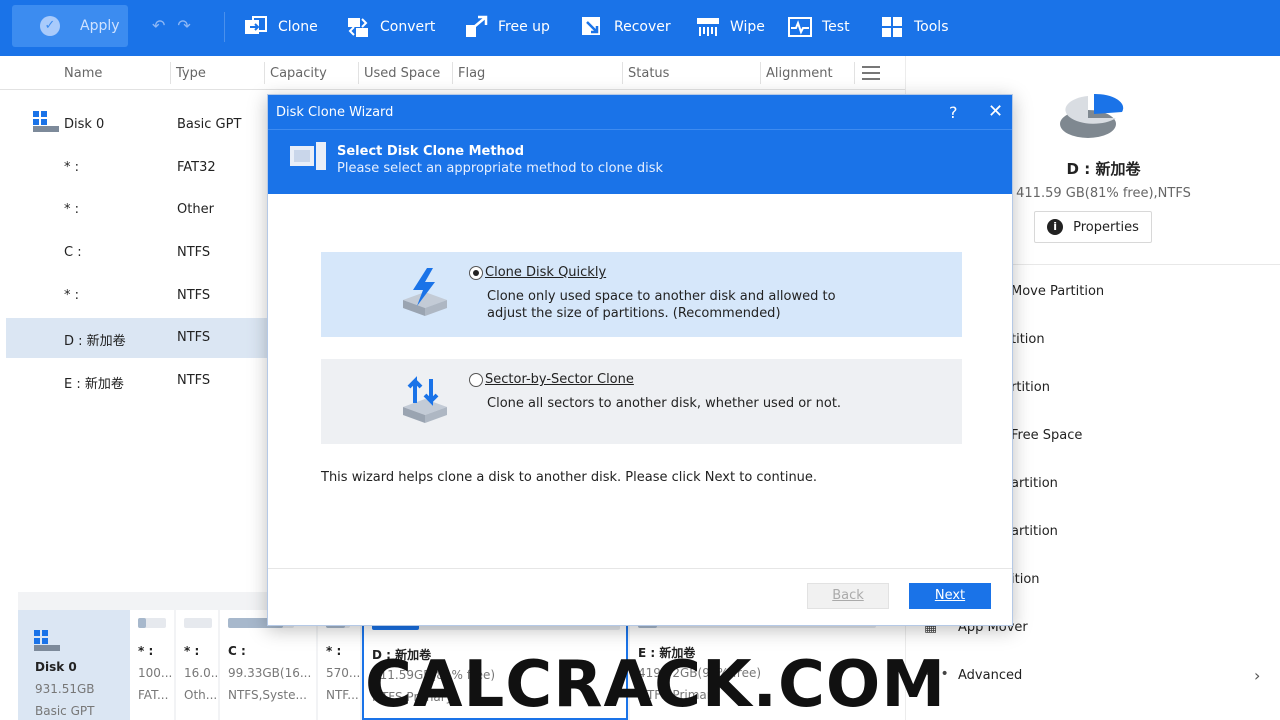  Describe the element at coordinates (995, 111) in the screenshot. I see `close-icon: ✕` at that location.